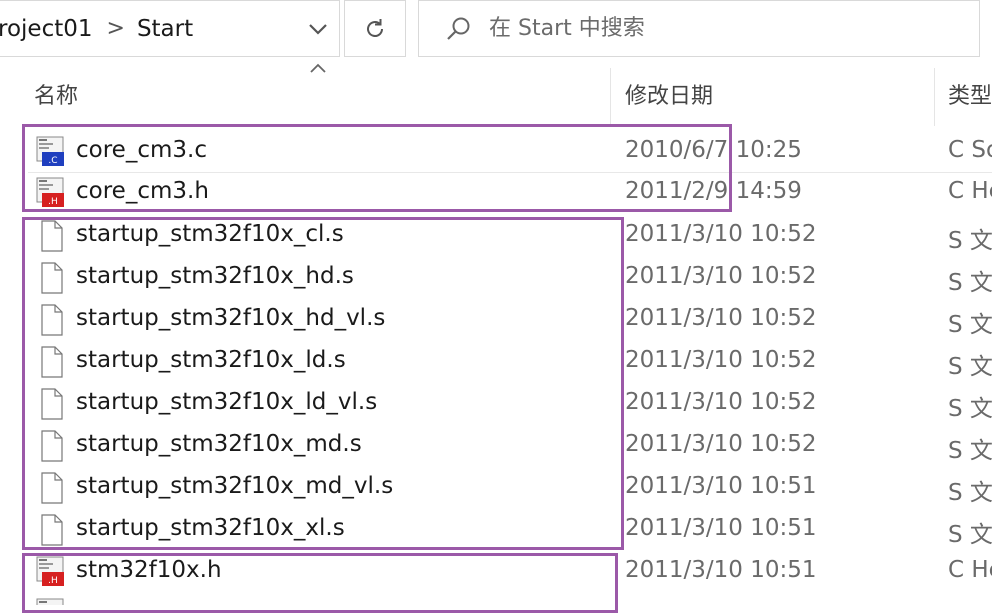  Describe the element at coordinates (50, 151) in the screenshot. I see `c-source-file-icon: .C` at that location.